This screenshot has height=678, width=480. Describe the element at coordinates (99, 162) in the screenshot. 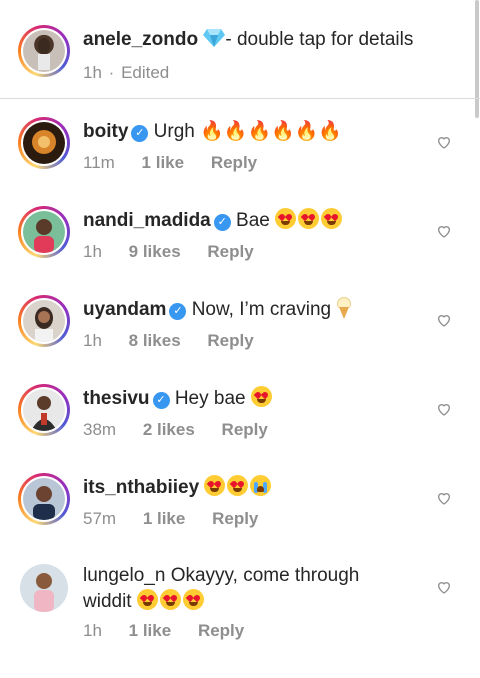

I see `timestamp: 11m` at that location.